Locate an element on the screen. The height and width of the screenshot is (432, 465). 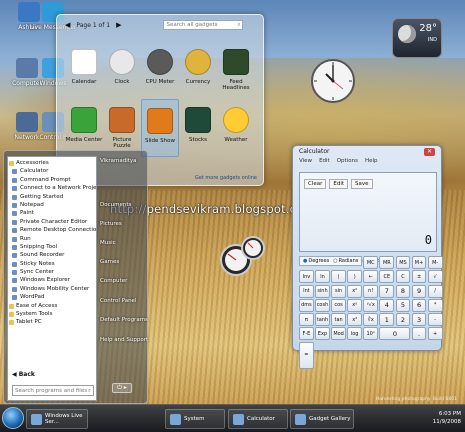
calc-key-k36: π is located at coordinates (306, 320).